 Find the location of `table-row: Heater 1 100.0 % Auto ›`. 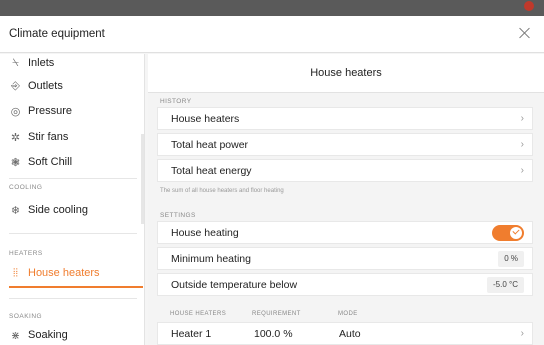

table-row: Heater 1 100.0 % Auto › is located at coordinates (345, 333).